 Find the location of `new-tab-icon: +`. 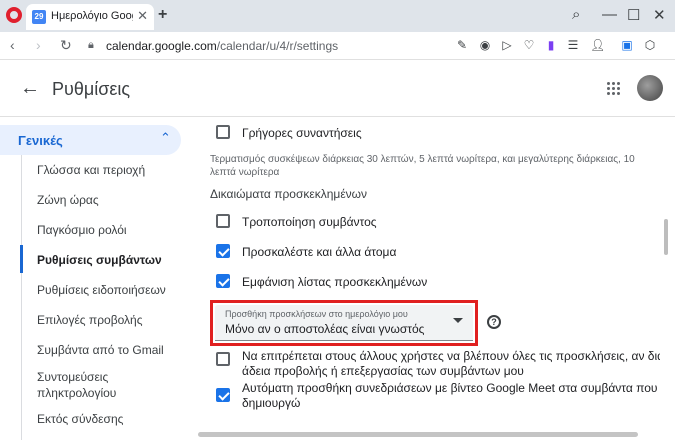

new-tab-icon: + is located at coordinates (162, 15).